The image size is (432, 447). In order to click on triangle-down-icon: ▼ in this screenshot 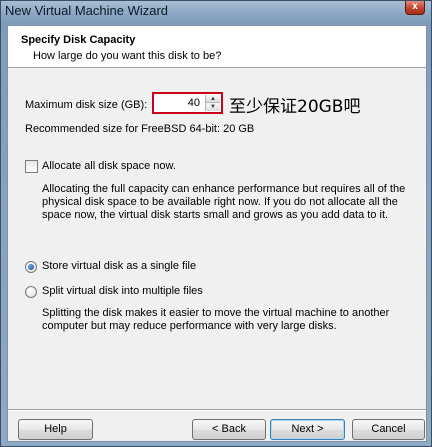, I will do `click(213, 107)`.